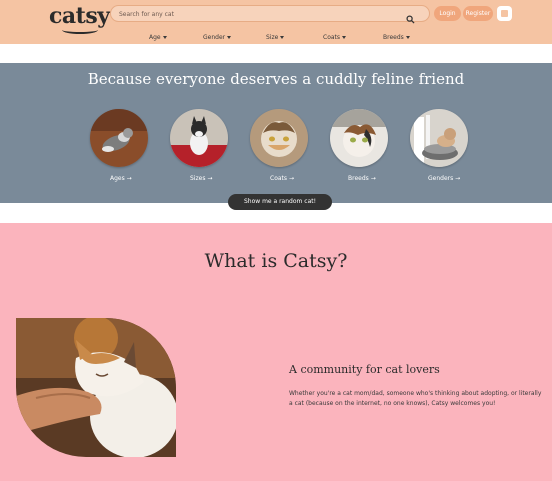  What do you see at coordinates (80, 30) in the screenshot?
I see `logo-swoosh` at bounding box center [80, 30].